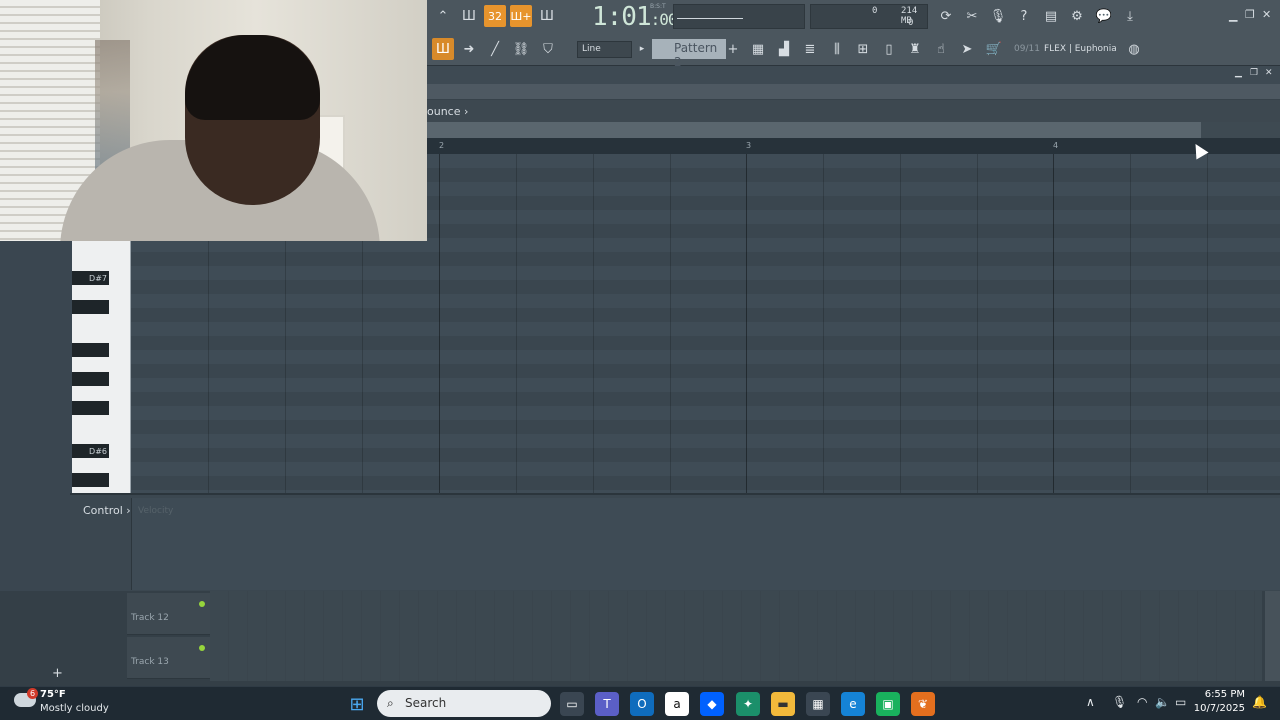  What do you see at coordinates (998, 16) in the screenshot?
I see `microphone-icon: 🎙` at bounding box center [998, 16].